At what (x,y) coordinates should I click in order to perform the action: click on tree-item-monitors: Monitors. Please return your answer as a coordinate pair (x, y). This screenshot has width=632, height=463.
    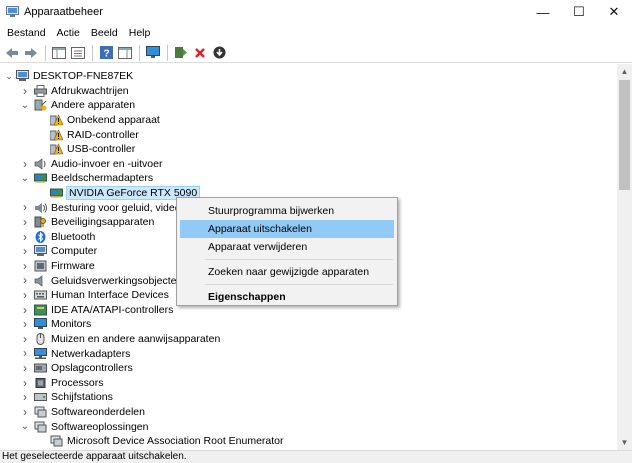
    Looking at the image, I should click on (63, 324).